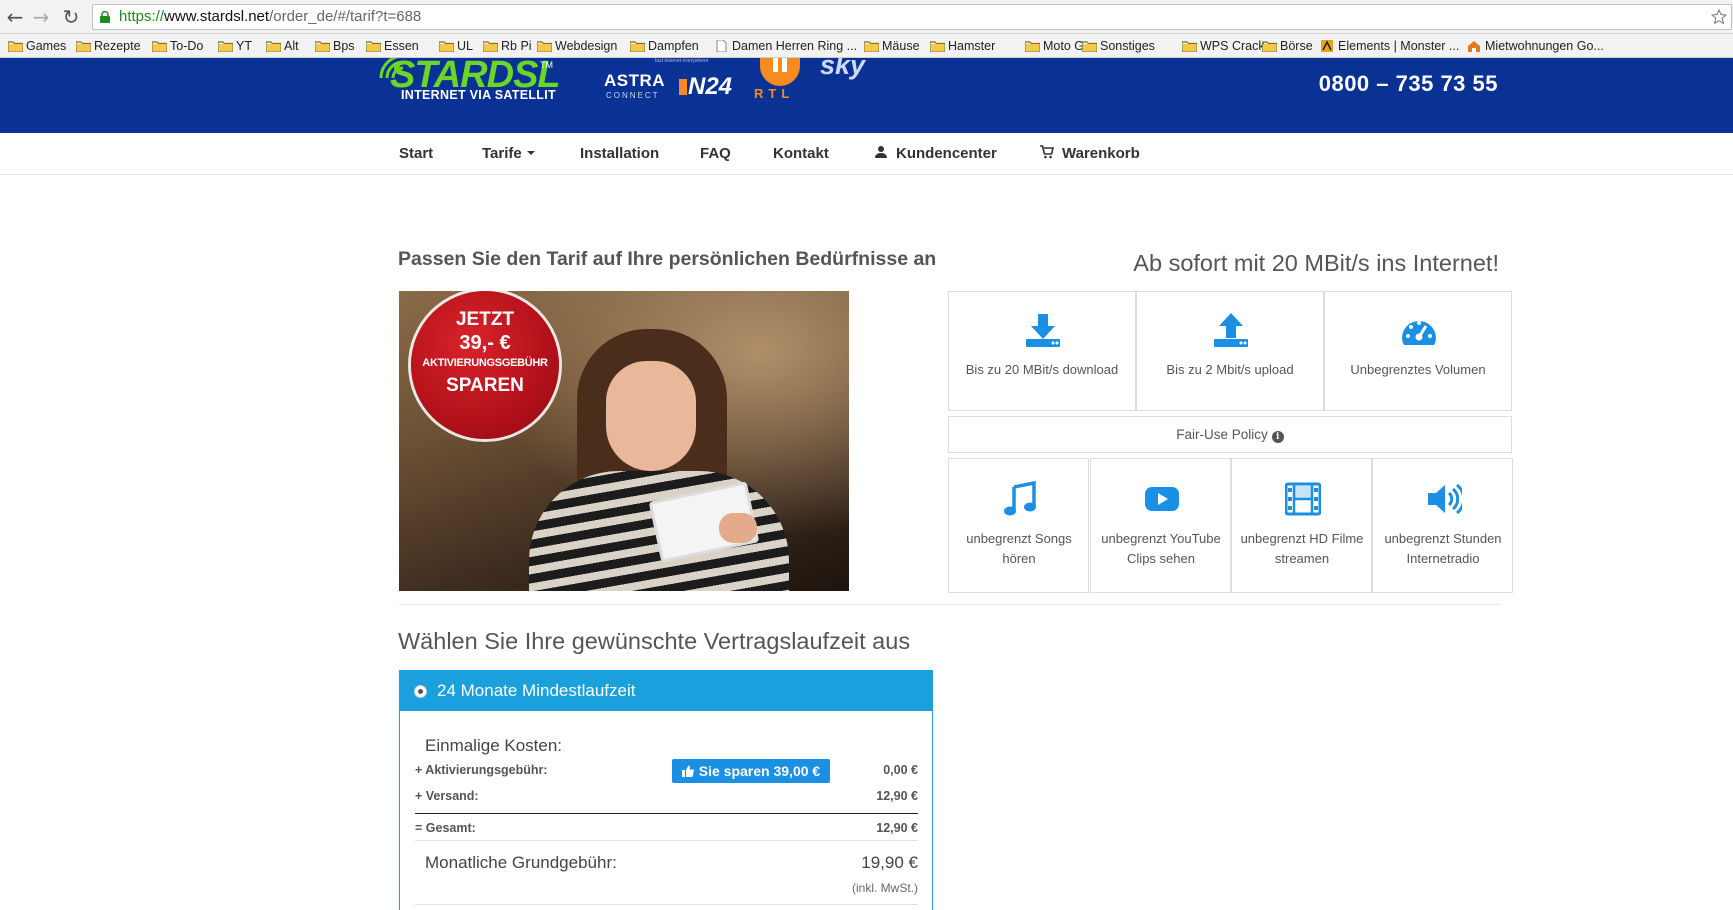 This screenshot has width=1733, height=910. Describe the element at coordinates (666, 828) in the screenshot. I see `cost-row-total: = Gesamt: 12,90 €` at that location.